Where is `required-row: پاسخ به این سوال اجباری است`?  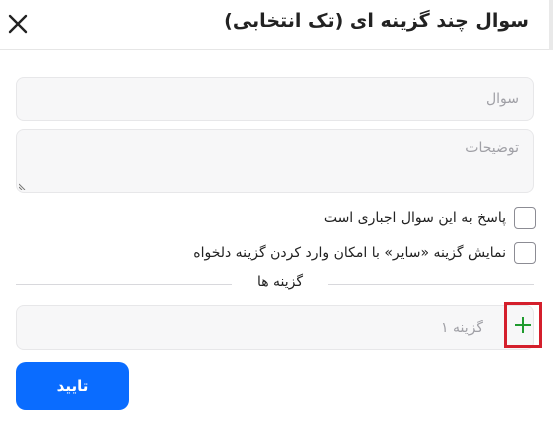
required-row: پاسخ به این سوال اجباری است is located at coordinates (430, 218).